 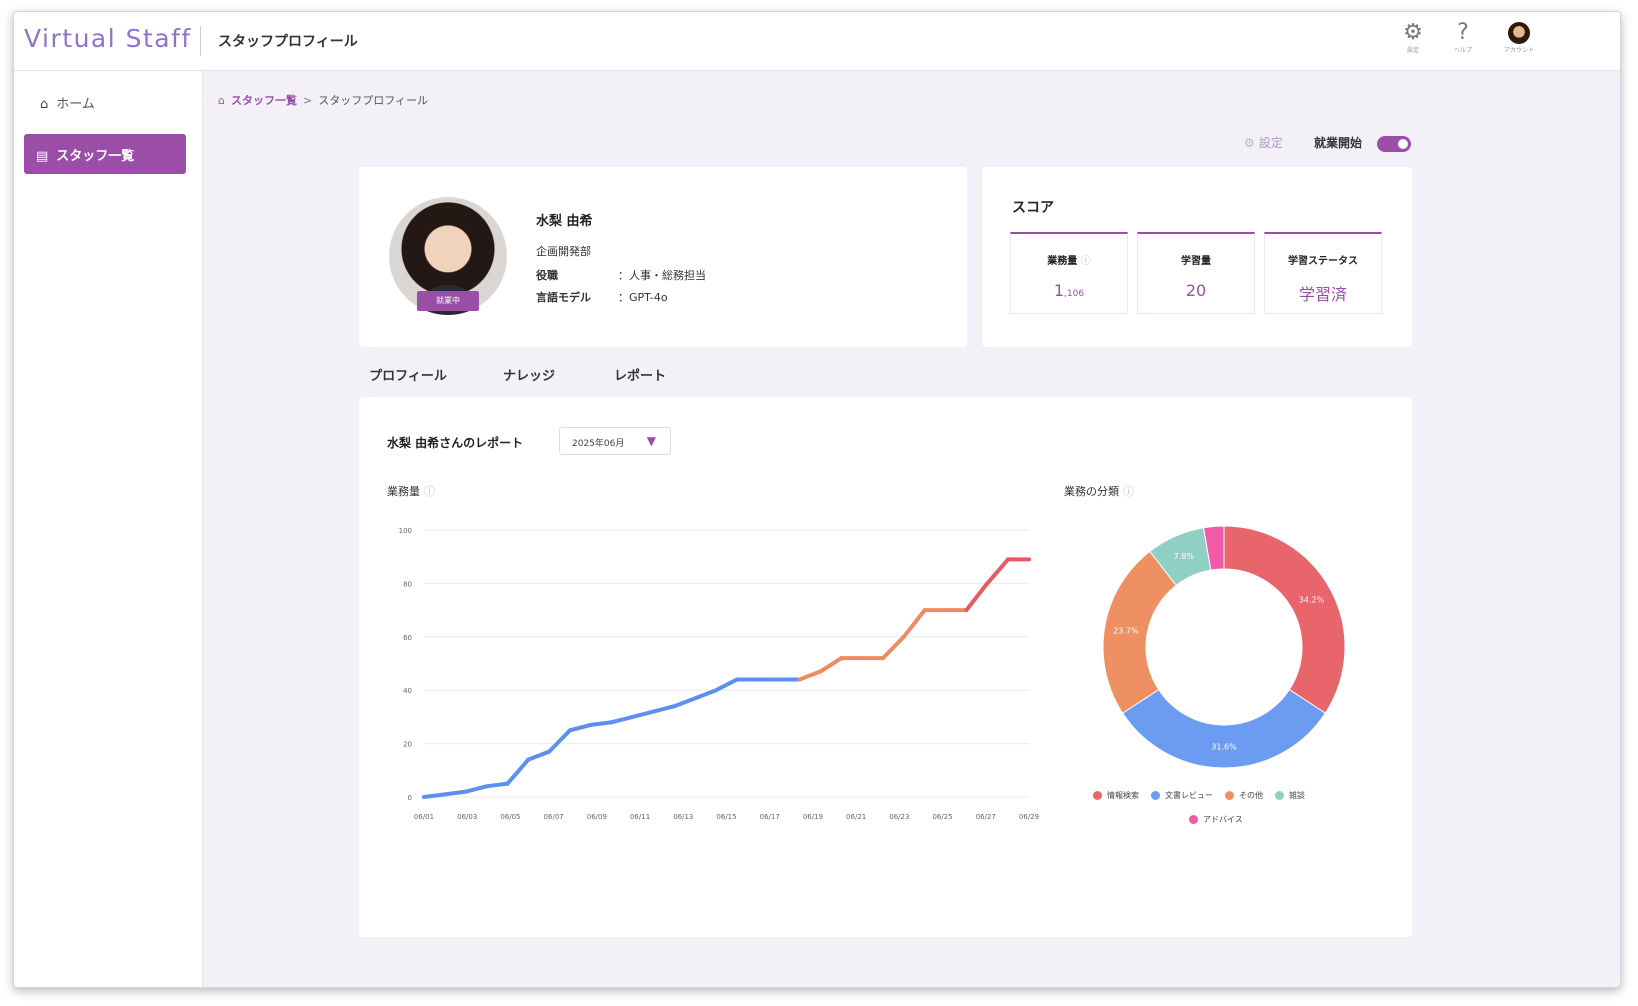 I want to click on x-tick-label: 06/15, so click(x=726, y=817).